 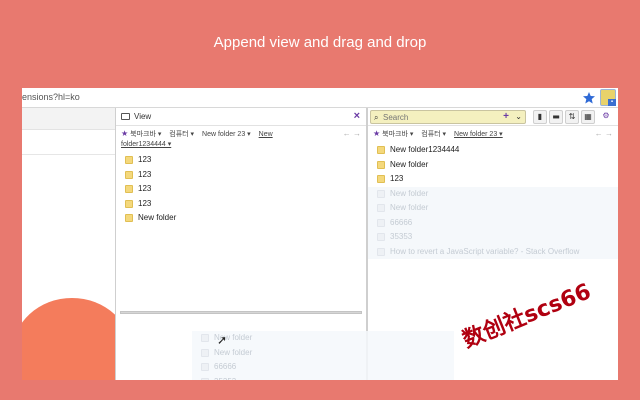 What do you see at coordinates (589, 98) in the screenshot?
I see `bookmark-star-icon` at bounding box center [589, 98].